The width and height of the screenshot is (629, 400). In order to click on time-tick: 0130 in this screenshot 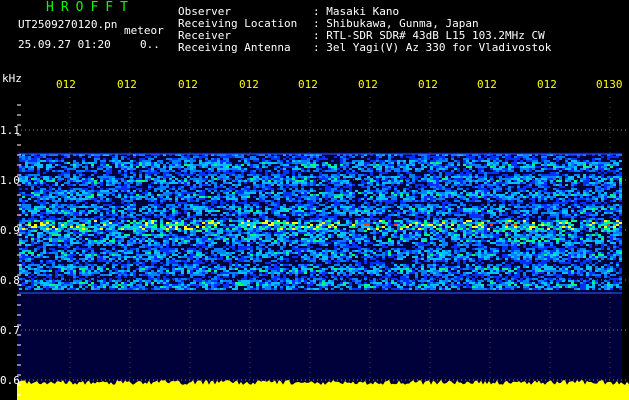, I will do `click(609, 84)`.